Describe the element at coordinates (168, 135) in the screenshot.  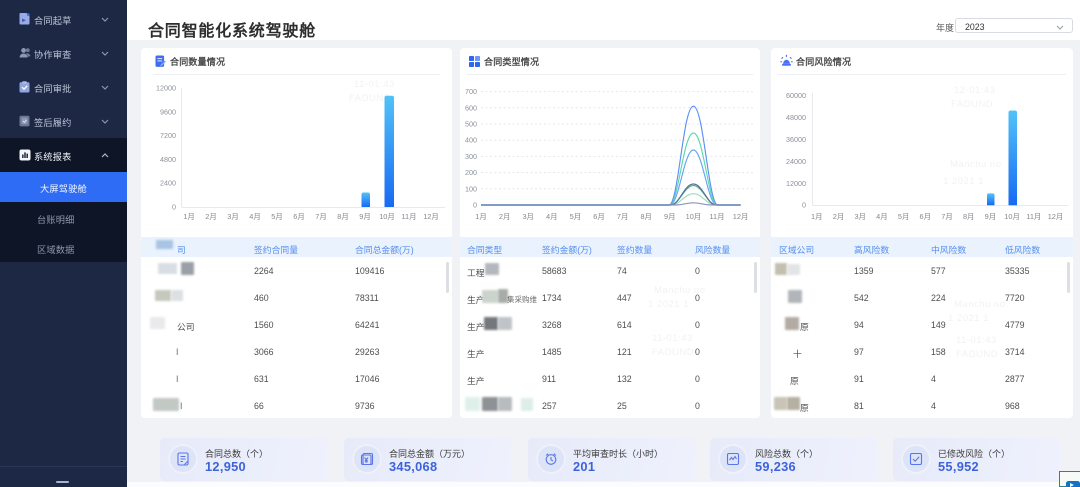
I see `svg-text: 7200` at that location.